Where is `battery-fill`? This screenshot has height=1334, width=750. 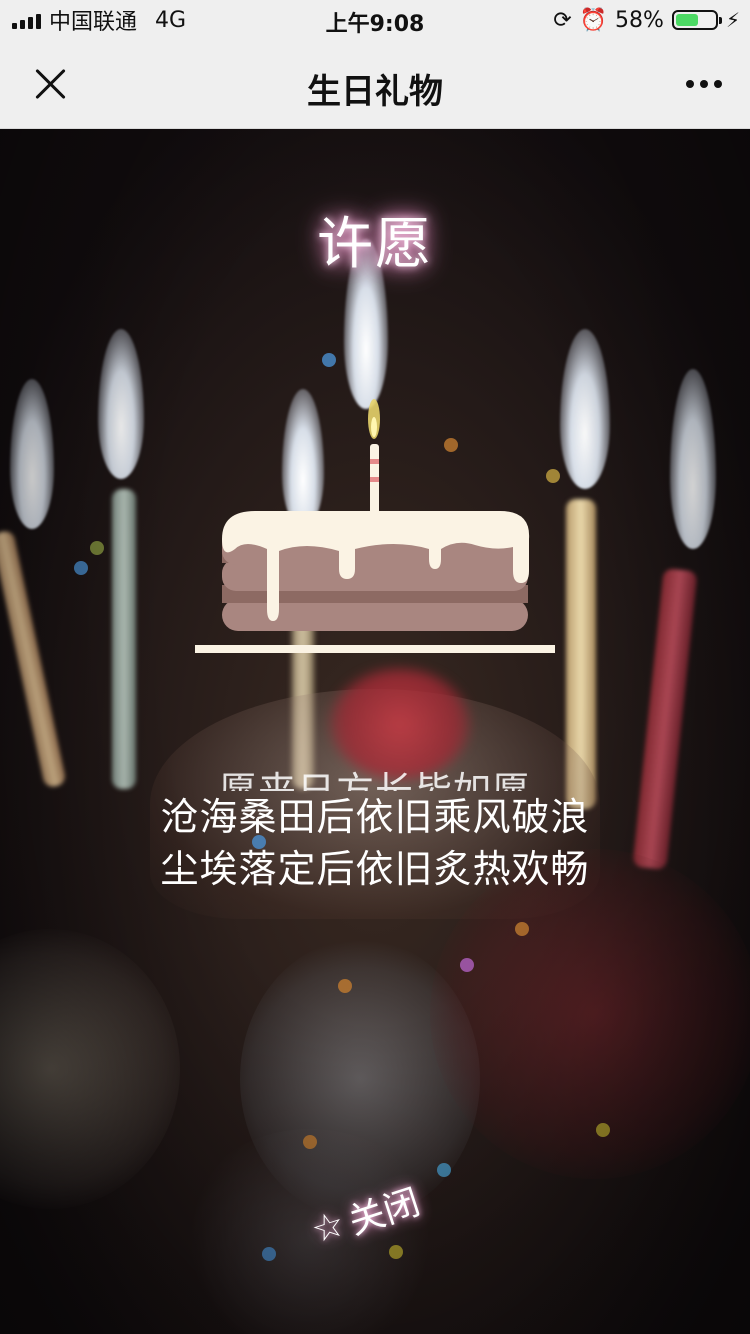
battery-fill is located at coordinates (686, 20).